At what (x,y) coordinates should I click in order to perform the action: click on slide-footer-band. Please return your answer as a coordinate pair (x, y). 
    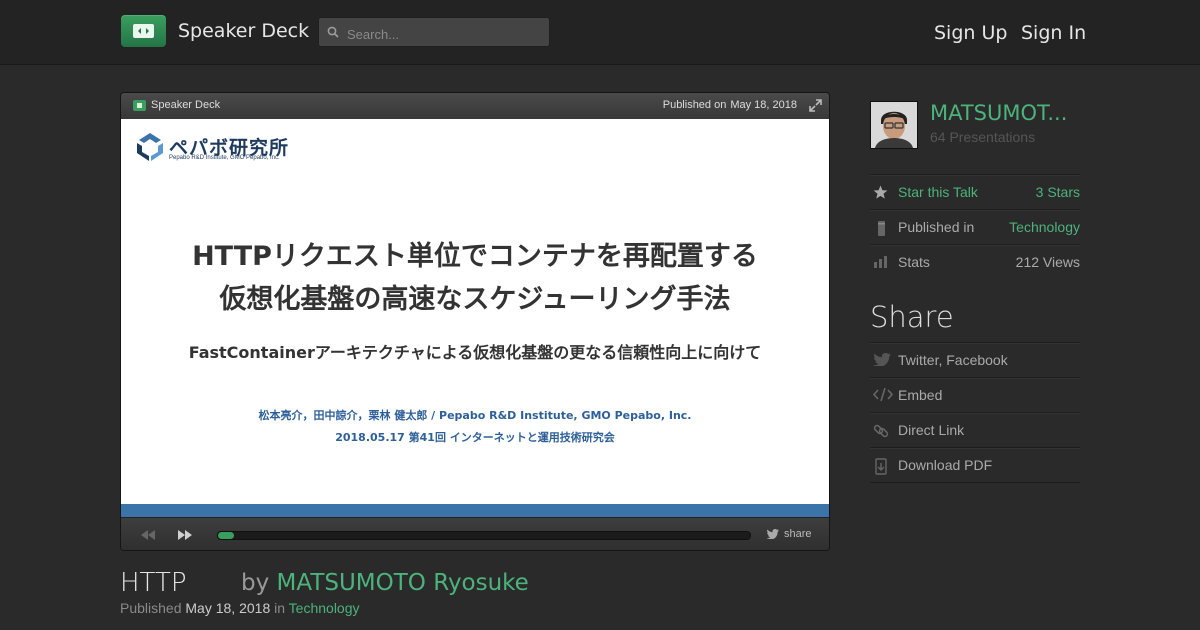
    Looking at the image, I should click on (475, 510).